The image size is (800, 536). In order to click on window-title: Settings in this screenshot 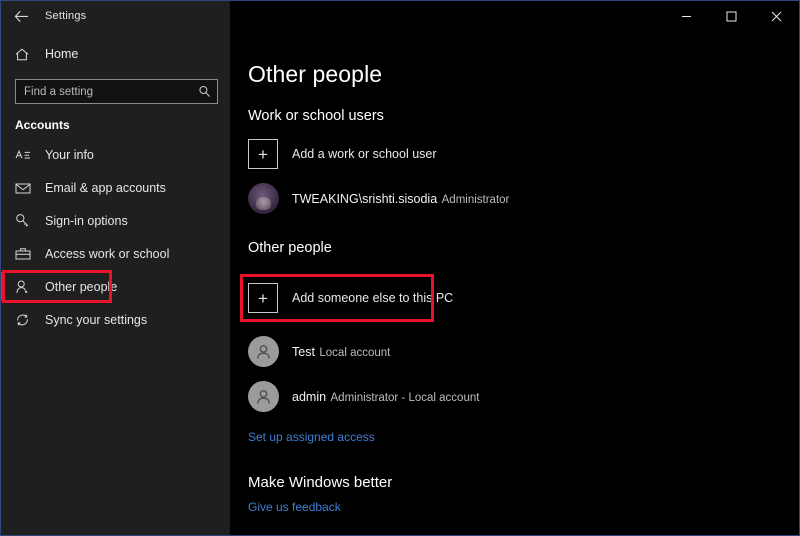, I will do `click(66, 16)`.